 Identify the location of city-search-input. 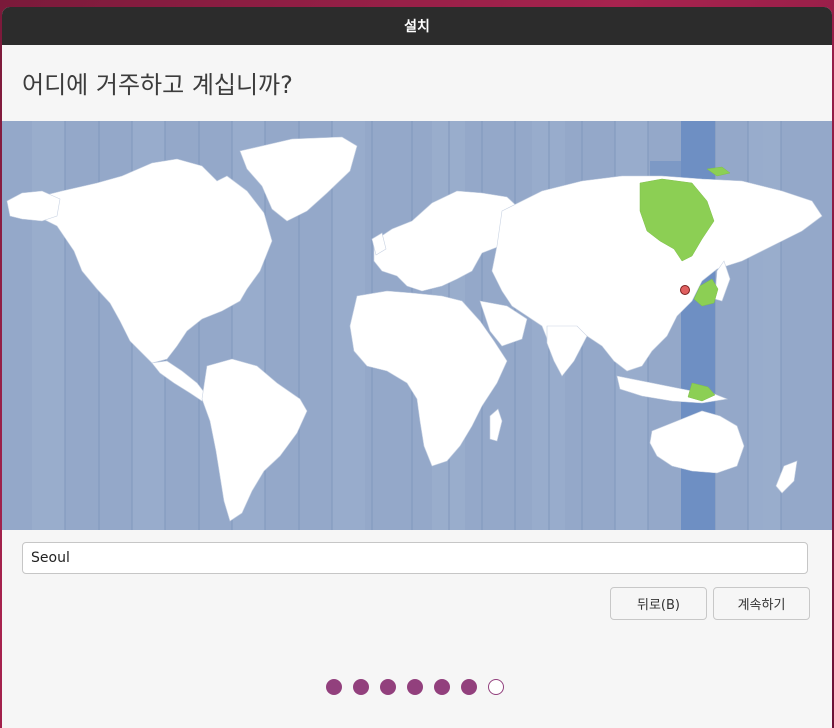
(415, 558).